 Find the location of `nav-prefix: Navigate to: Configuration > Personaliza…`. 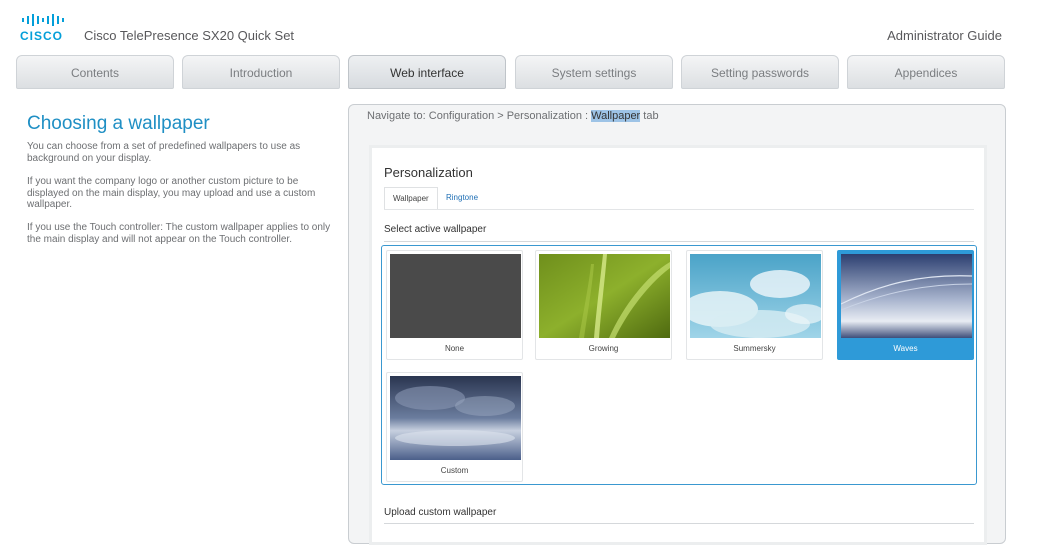

nav-prefix: Navigate to: Configuration > Personaliza… is located at coordinates (479, 116).